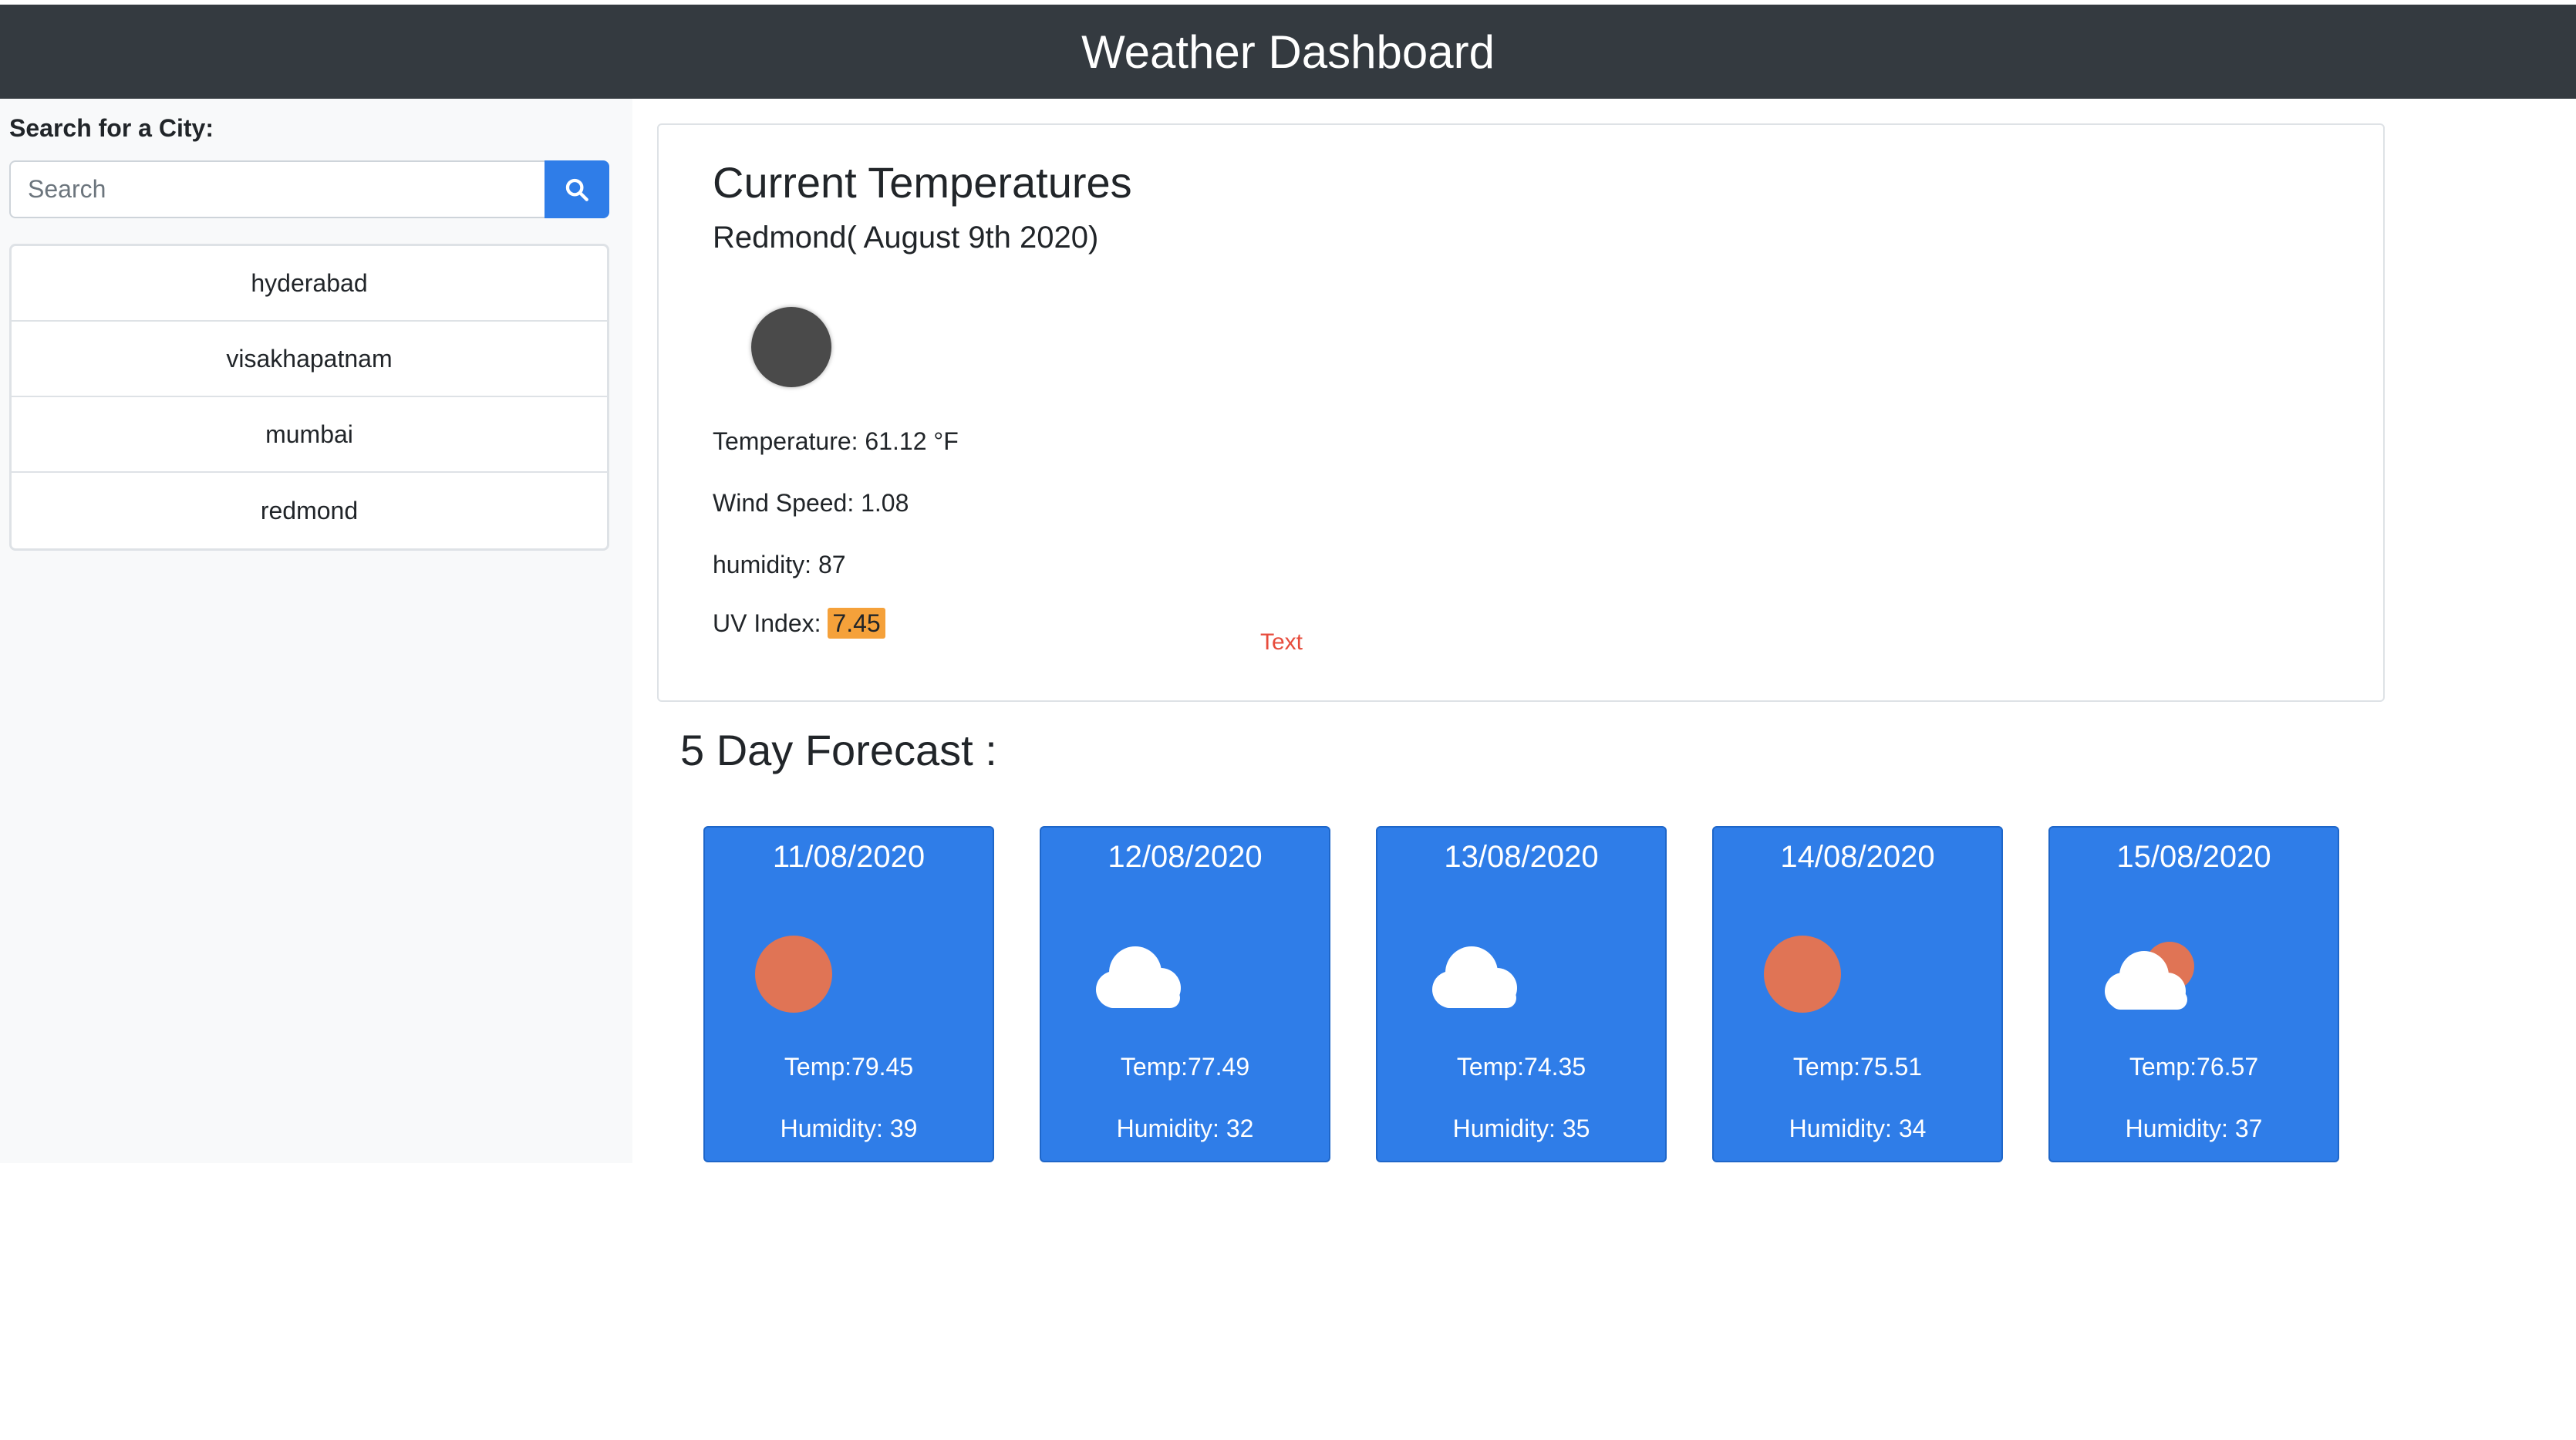 The image size is (2576, 1440). I want to click on forecast-card: 12/08/2020 Temp:77.49 Humidity: 32, so click(1185, 994).